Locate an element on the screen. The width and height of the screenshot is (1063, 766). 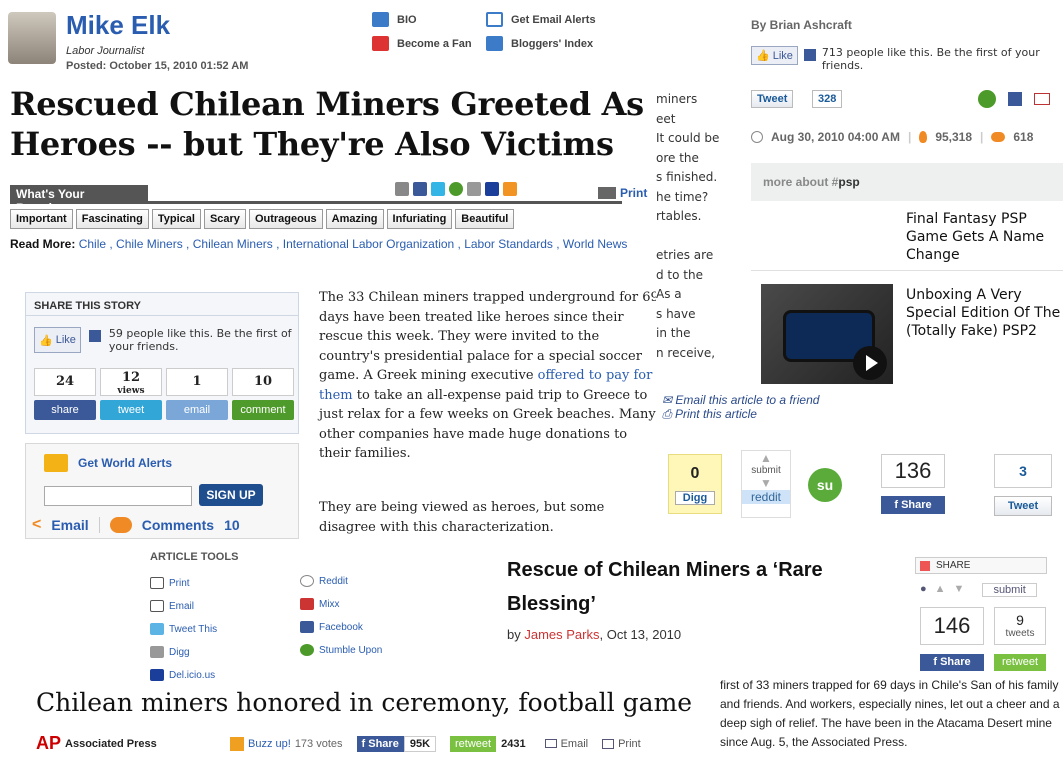
signup-button: SIGN UP is located at coordinates (231, 495).